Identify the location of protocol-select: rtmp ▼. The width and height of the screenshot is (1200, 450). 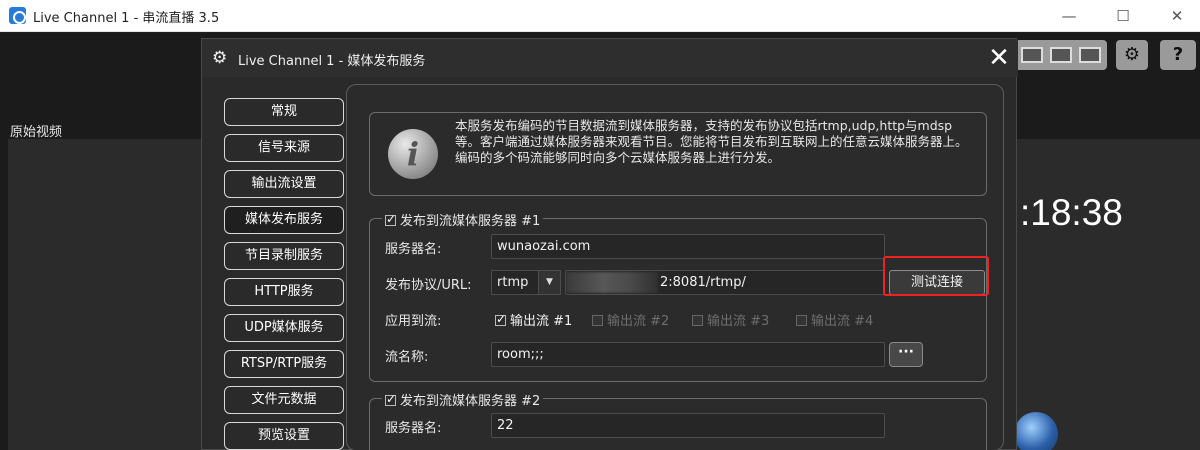
(526, 282).